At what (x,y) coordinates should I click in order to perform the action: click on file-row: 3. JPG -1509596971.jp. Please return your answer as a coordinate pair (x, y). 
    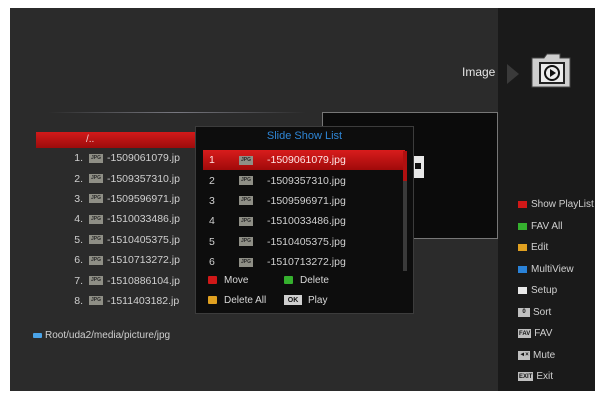
    Looking at the image, I should click on (121, 199).